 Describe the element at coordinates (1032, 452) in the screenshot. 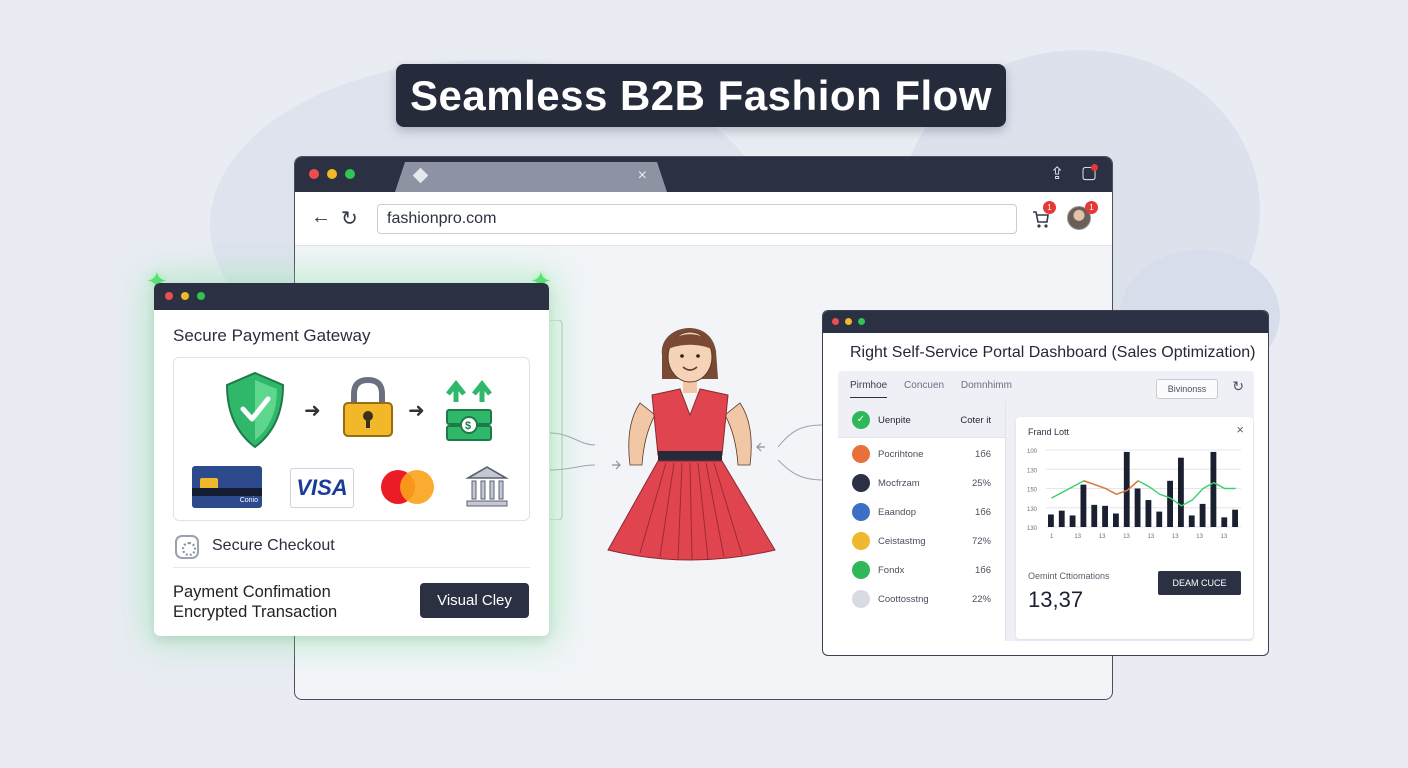

I see `y-tick-label: 100` at that location.